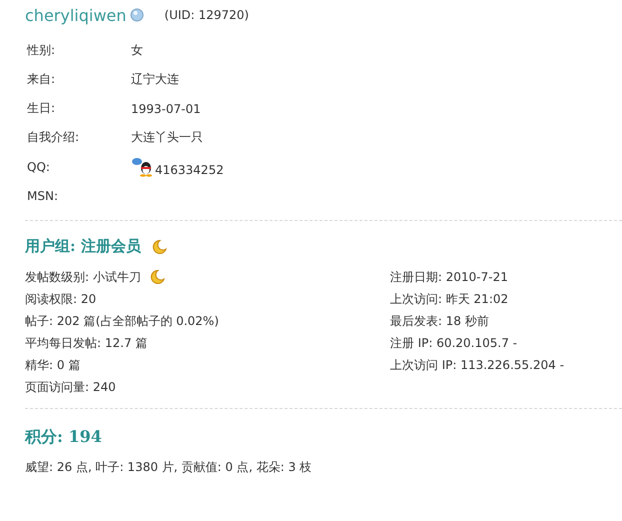 The width and height of the screenshot is (622, 521). I want to click on stat-text: 注册日期: 2010-7-21, so click(449, 277).